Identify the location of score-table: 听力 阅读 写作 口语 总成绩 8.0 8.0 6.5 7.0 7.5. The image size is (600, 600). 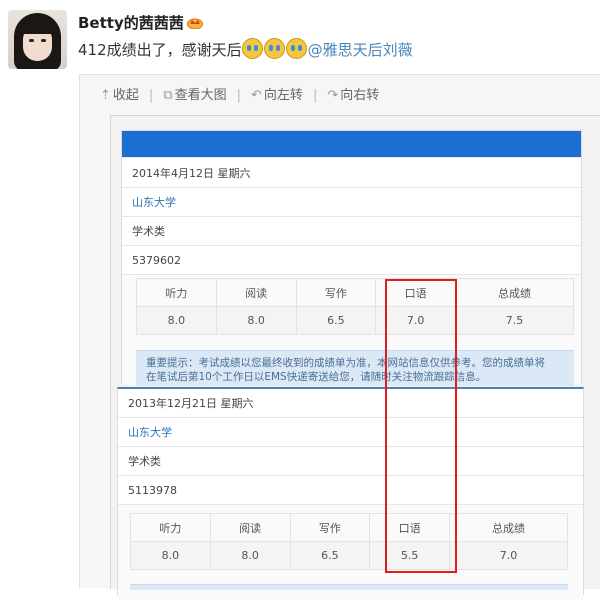
(355, 306).